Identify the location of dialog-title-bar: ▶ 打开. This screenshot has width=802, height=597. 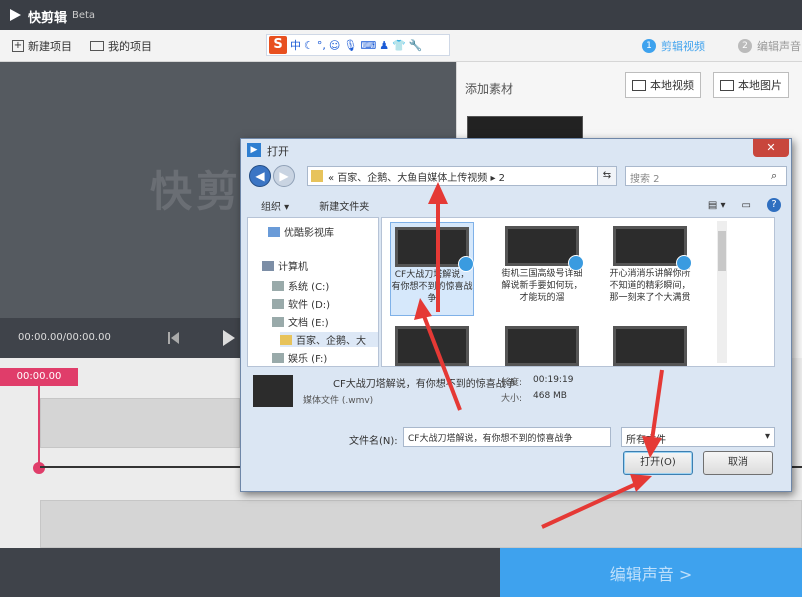
(516, 150).